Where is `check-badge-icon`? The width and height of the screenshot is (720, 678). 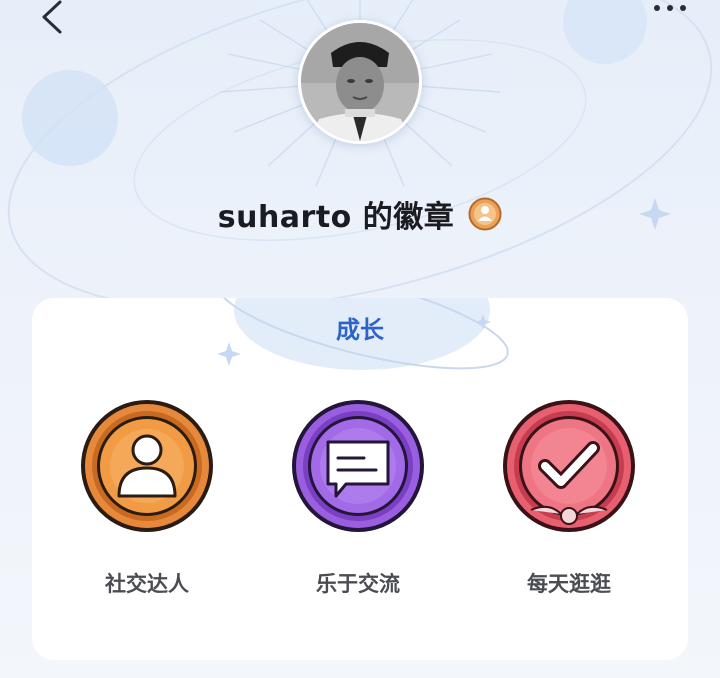
check-badge-icon is located at coordinates (569, 466).